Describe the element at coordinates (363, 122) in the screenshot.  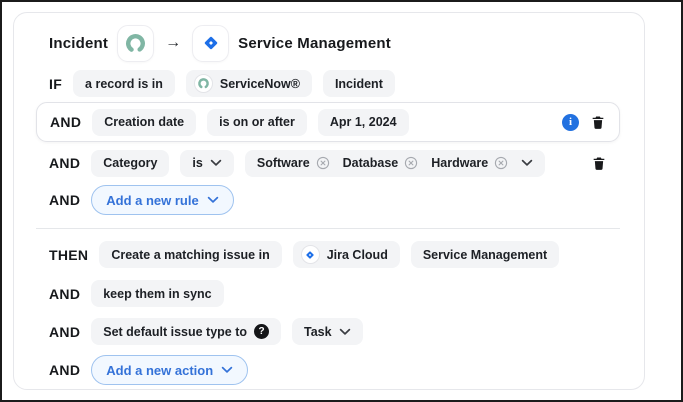
I see `date-value-pill: Apr 1, 2024` at that location.